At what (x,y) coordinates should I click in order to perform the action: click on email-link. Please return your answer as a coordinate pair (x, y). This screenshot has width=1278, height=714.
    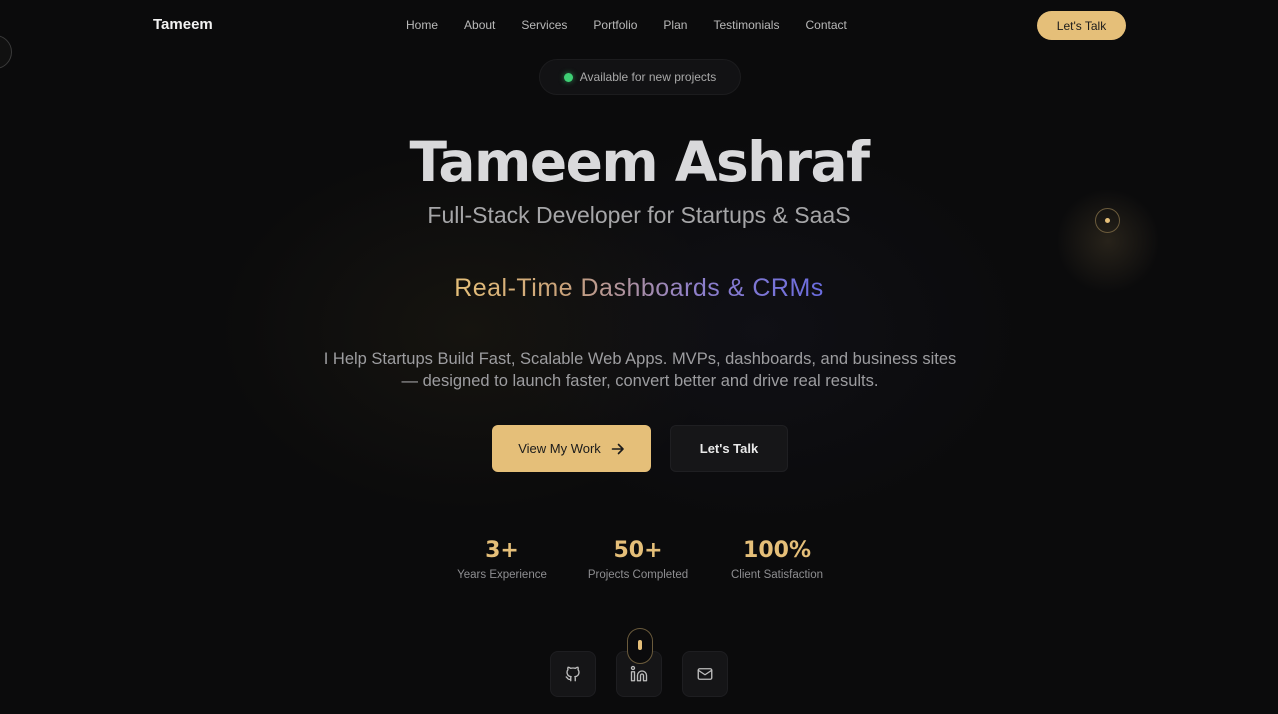
    Looking at the image, I should click on (705, 674).